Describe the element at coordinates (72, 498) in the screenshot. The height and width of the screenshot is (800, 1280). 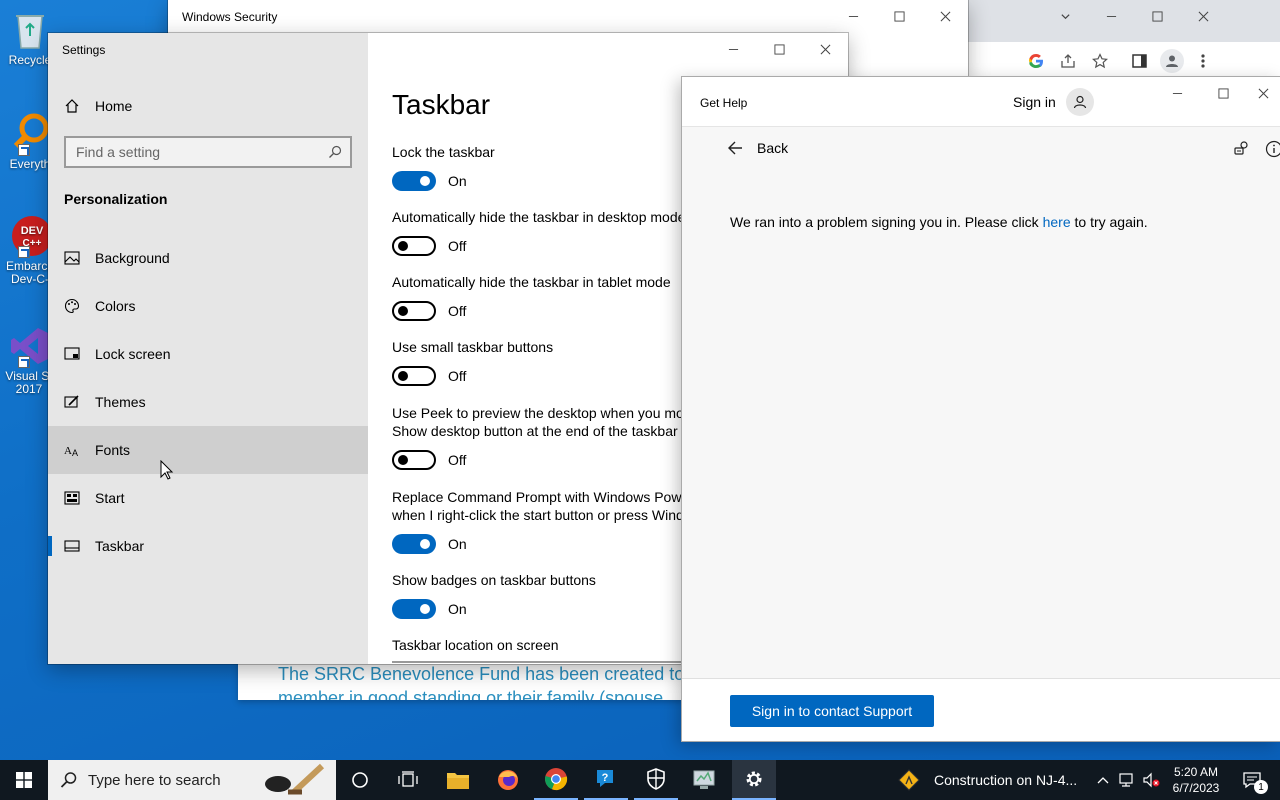
I see `start-layout-icon` at that location.